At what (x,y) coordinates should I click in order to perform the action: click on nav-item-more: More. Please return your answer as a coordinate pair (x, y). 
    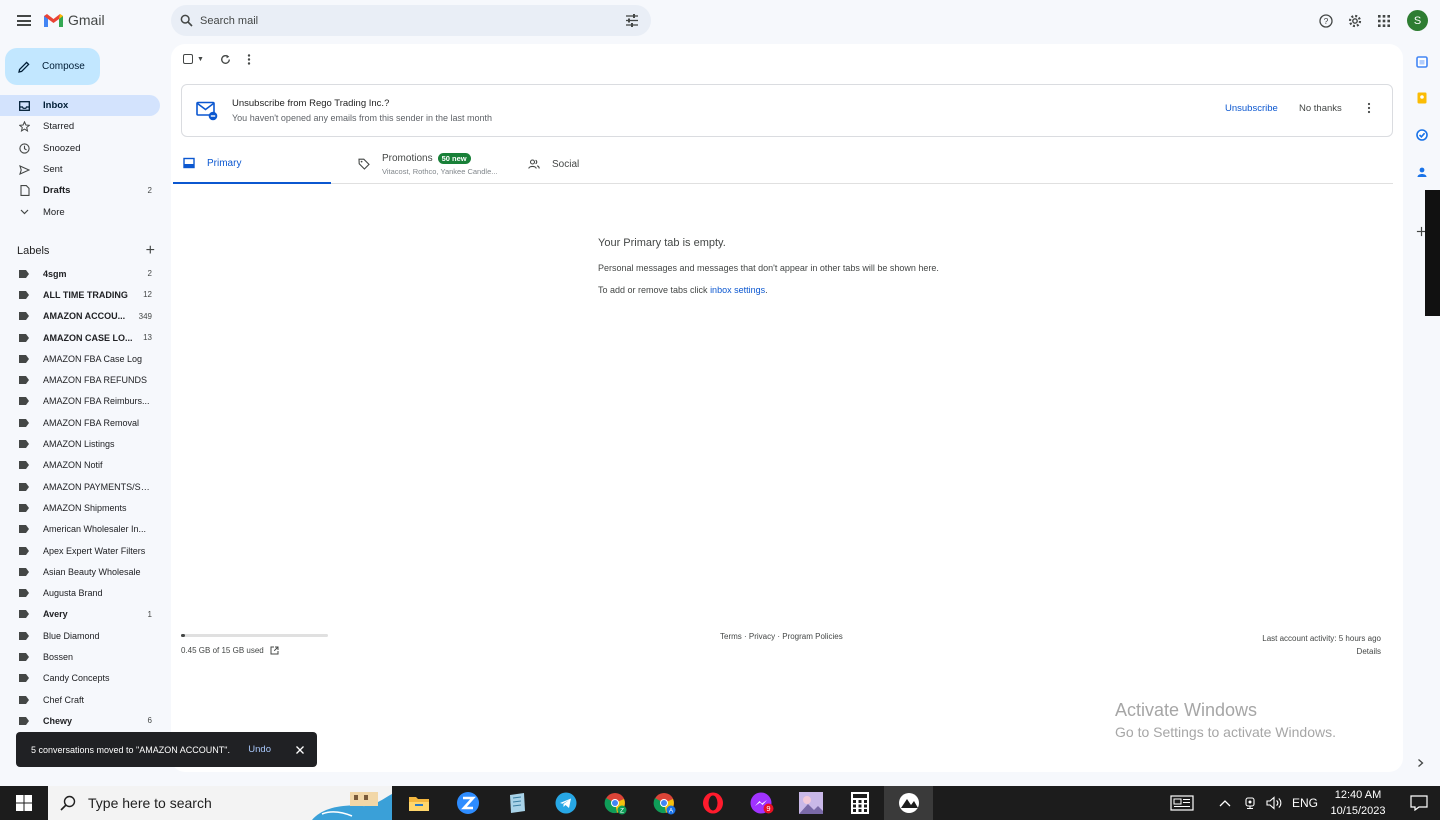
    Looking at the image, I should click on (80, 211).